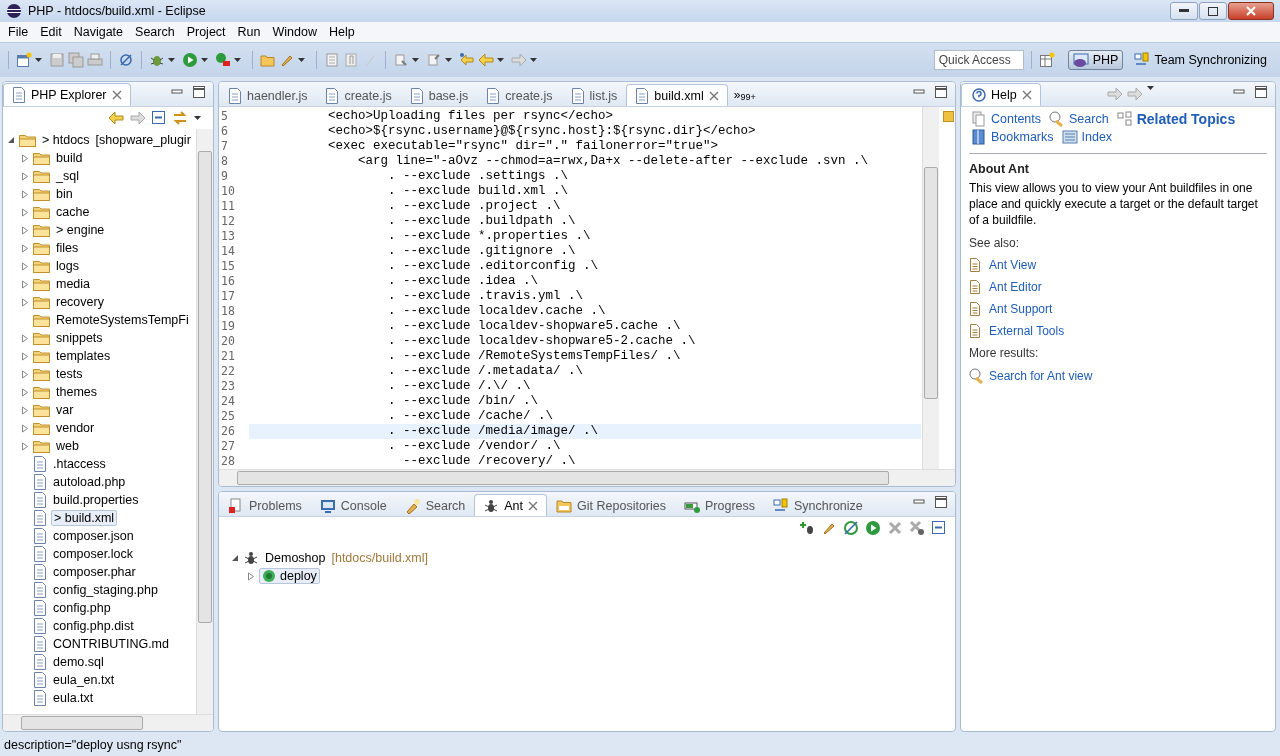 This screenshot has width=1280, height=756. I want to click on view-tab: Problems, so click(265, 505).